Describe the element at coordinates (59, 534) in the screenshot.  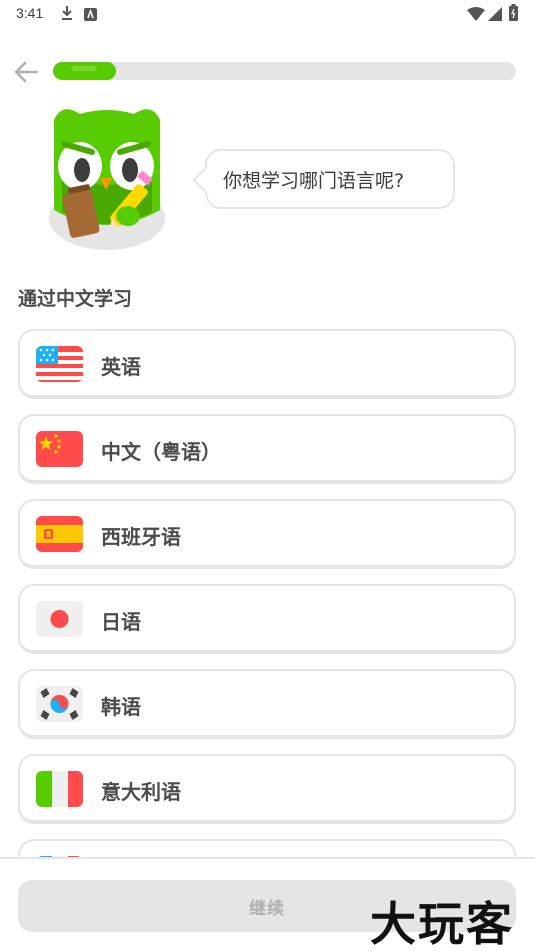
I see `spain-flag-icon` at that location.